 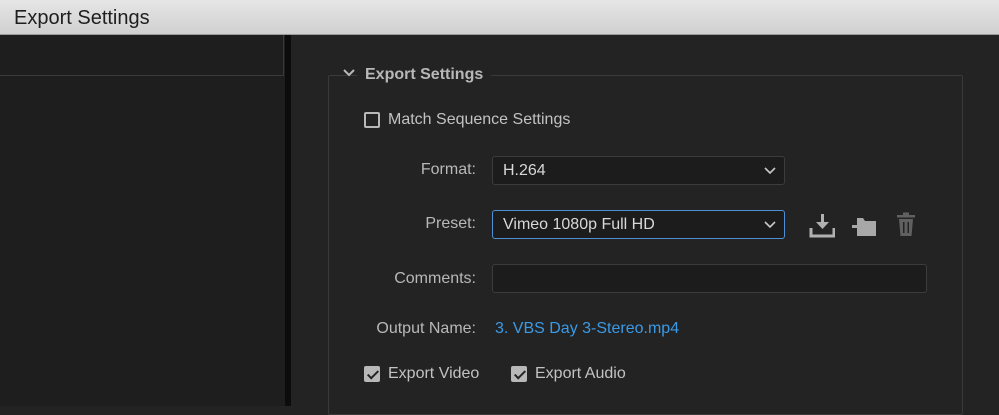 I want to click on preset-label: Preset:, so click(x=450, y=223).